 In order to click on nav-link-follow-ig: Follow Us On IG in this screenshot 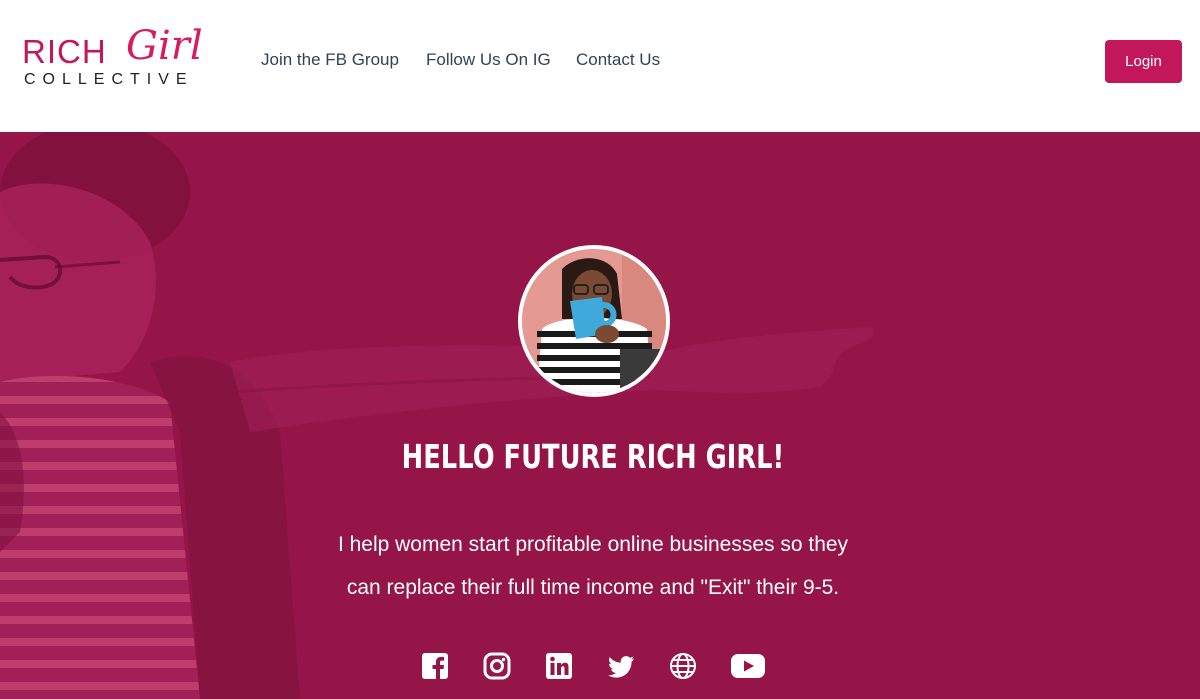, I will do `click(488, 60)`.